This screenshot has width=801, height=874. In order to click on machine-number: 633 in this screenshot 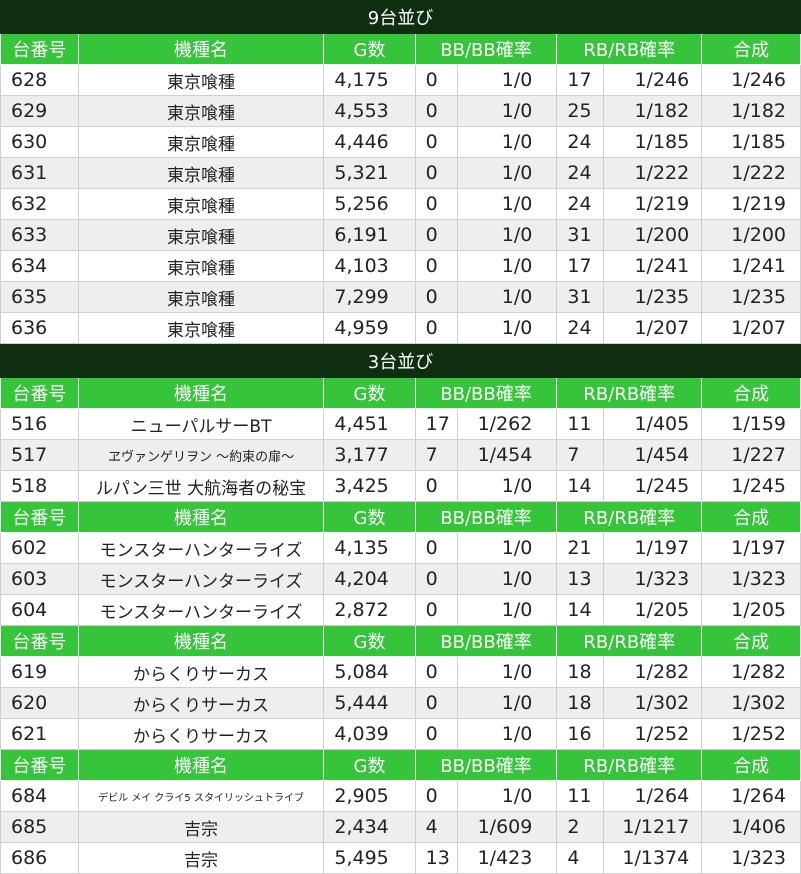, I will do `click(39, 235)`.